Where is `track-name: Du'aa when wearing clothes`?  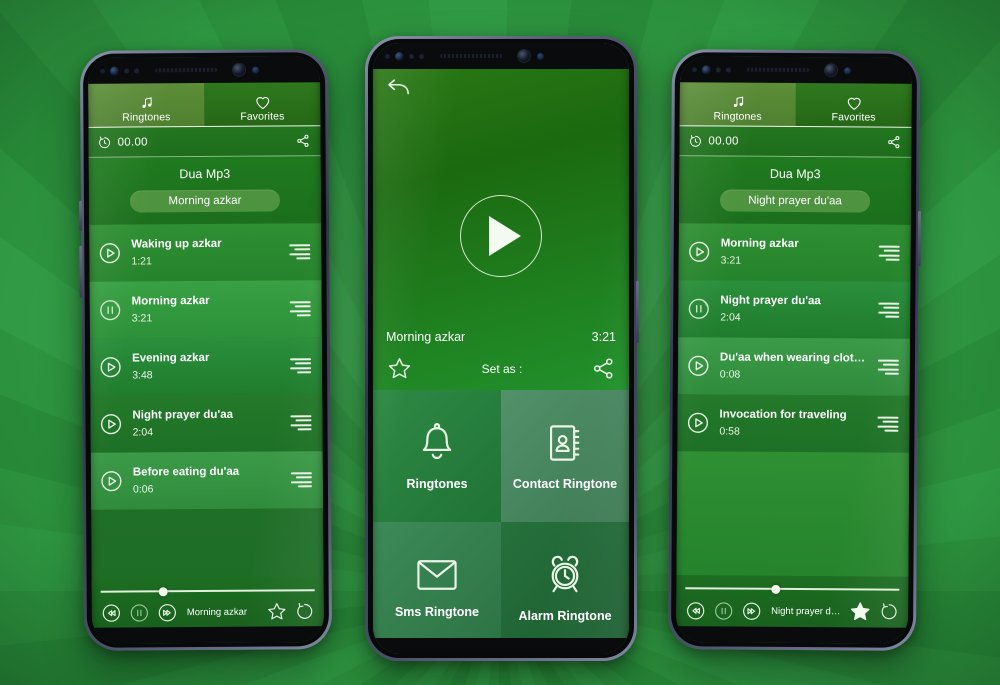
track-name: Du'aa when wearing clothes is located at coordinates (794, 358).